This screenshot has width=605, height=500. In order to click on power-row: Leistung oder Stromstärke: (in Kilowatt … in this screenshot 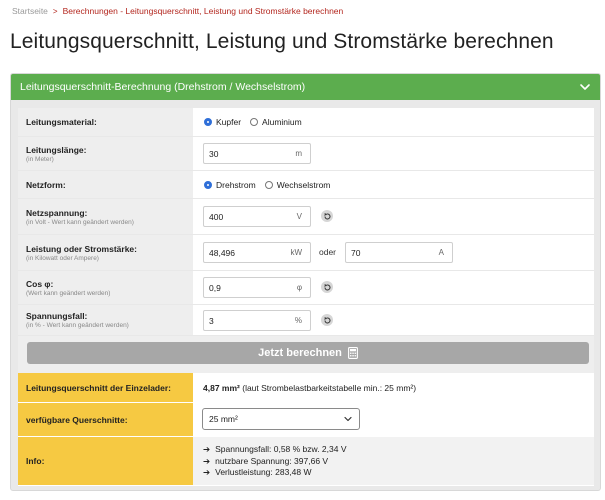, I will do `click(306, 253)`.